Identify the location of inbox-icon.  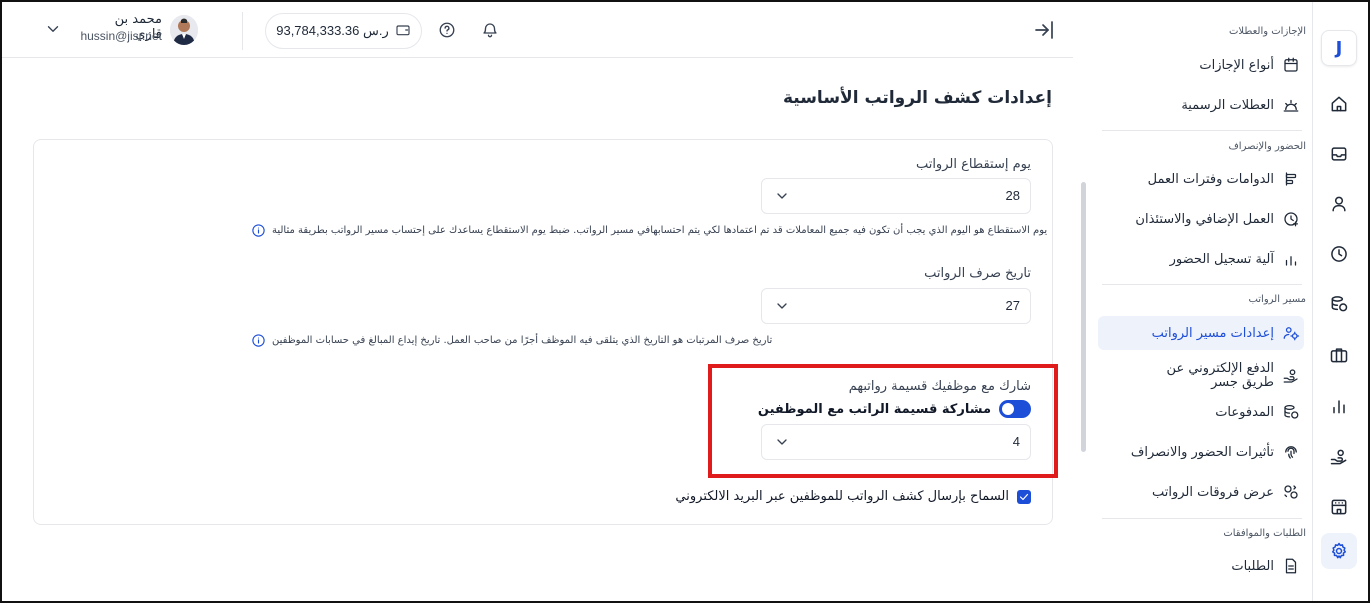
(1339, 154).